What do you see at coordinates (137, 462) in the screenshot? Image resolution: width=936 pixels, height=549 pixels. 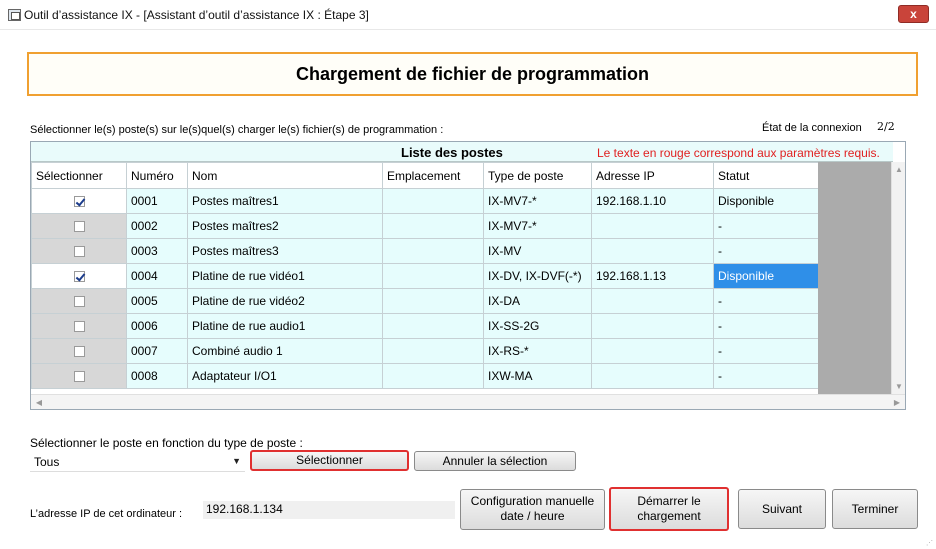 I see `station-type-dropdown: Tous ▼` at bounding box center [137, 462].